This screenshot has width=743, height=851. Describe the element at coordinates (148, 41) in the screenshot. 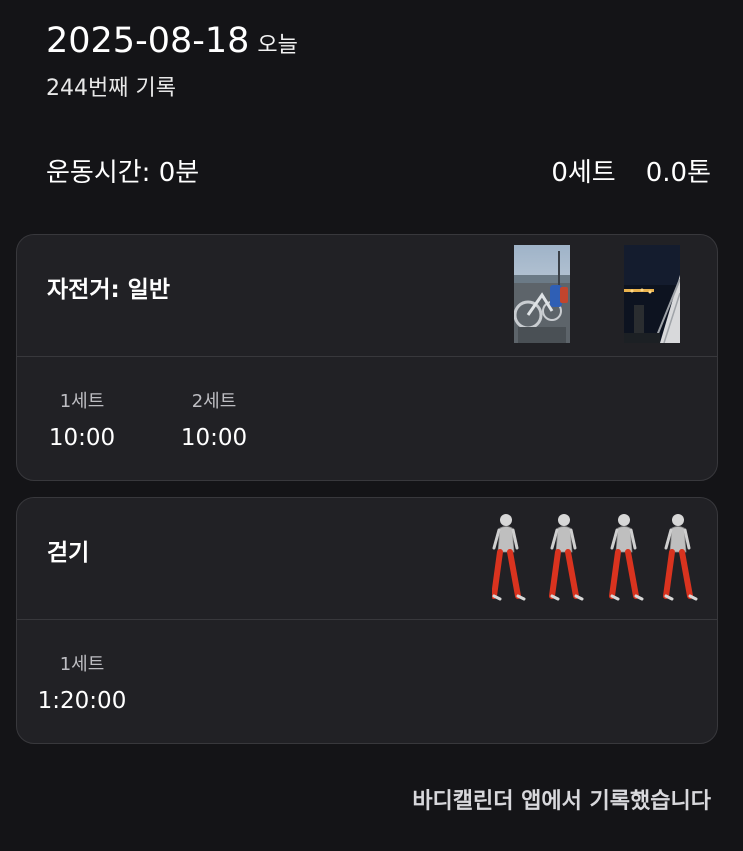

I see `date-text: 2025-08-18` at that location.